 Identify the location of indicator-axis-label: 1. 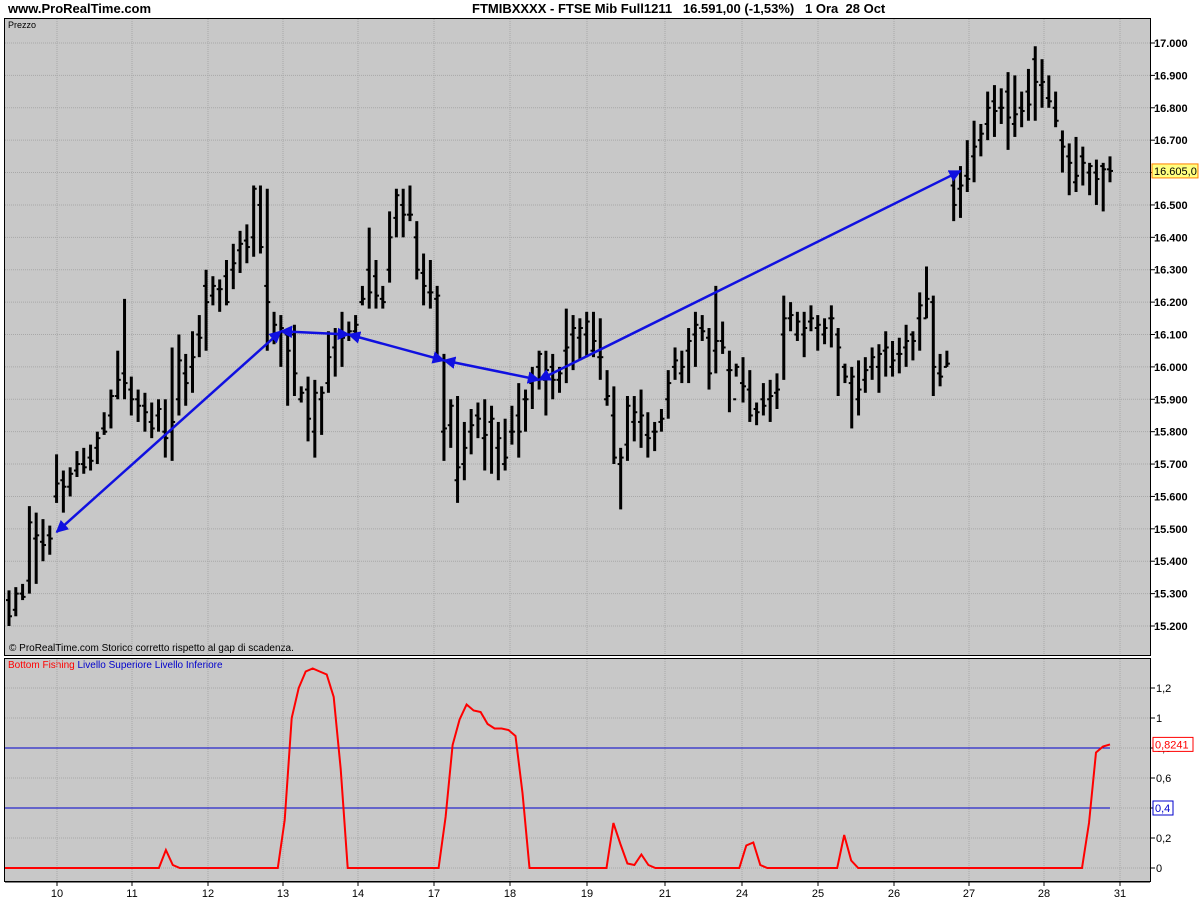
(1159, 719).